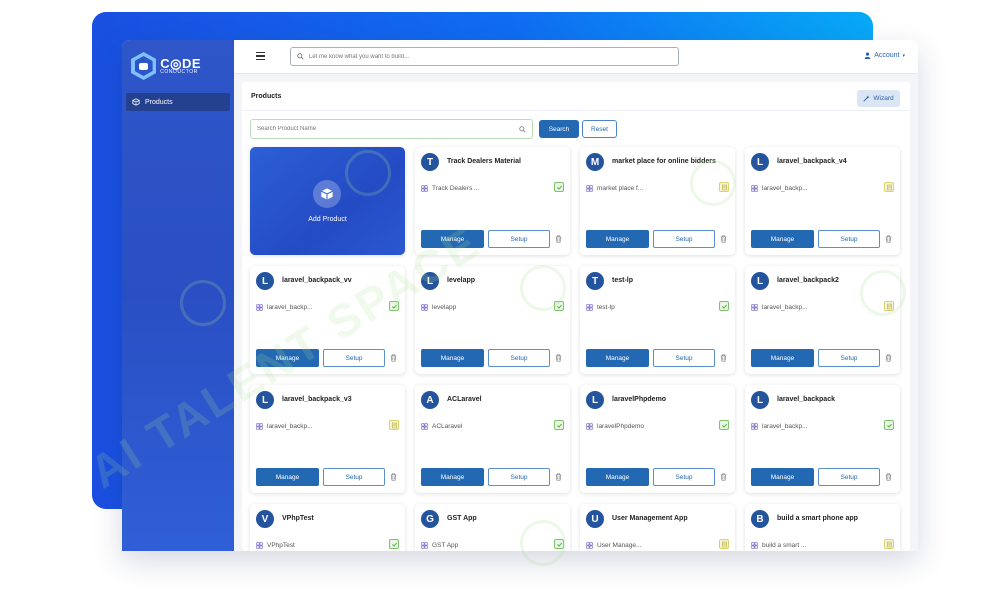  Describe the element at coordinates (559, 129) in the screenshot. I see `search-button: Search` at that location.